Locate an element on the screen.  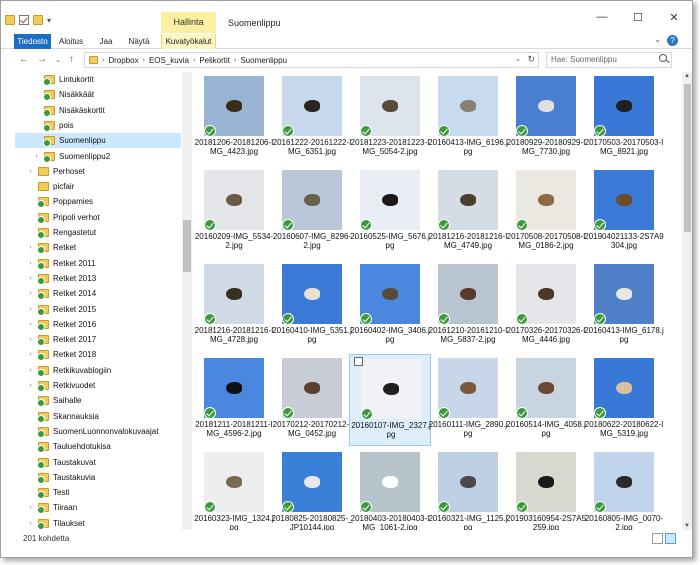
search-icon is located at coordinates (663, 58).